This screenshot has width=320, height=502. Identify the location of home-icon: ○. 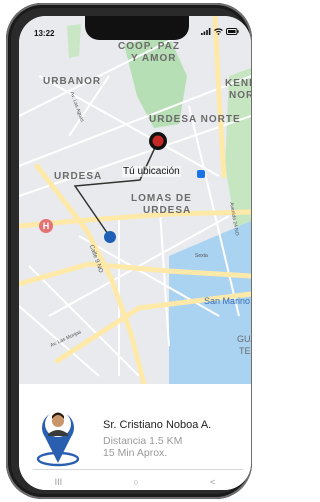
(135, 482).